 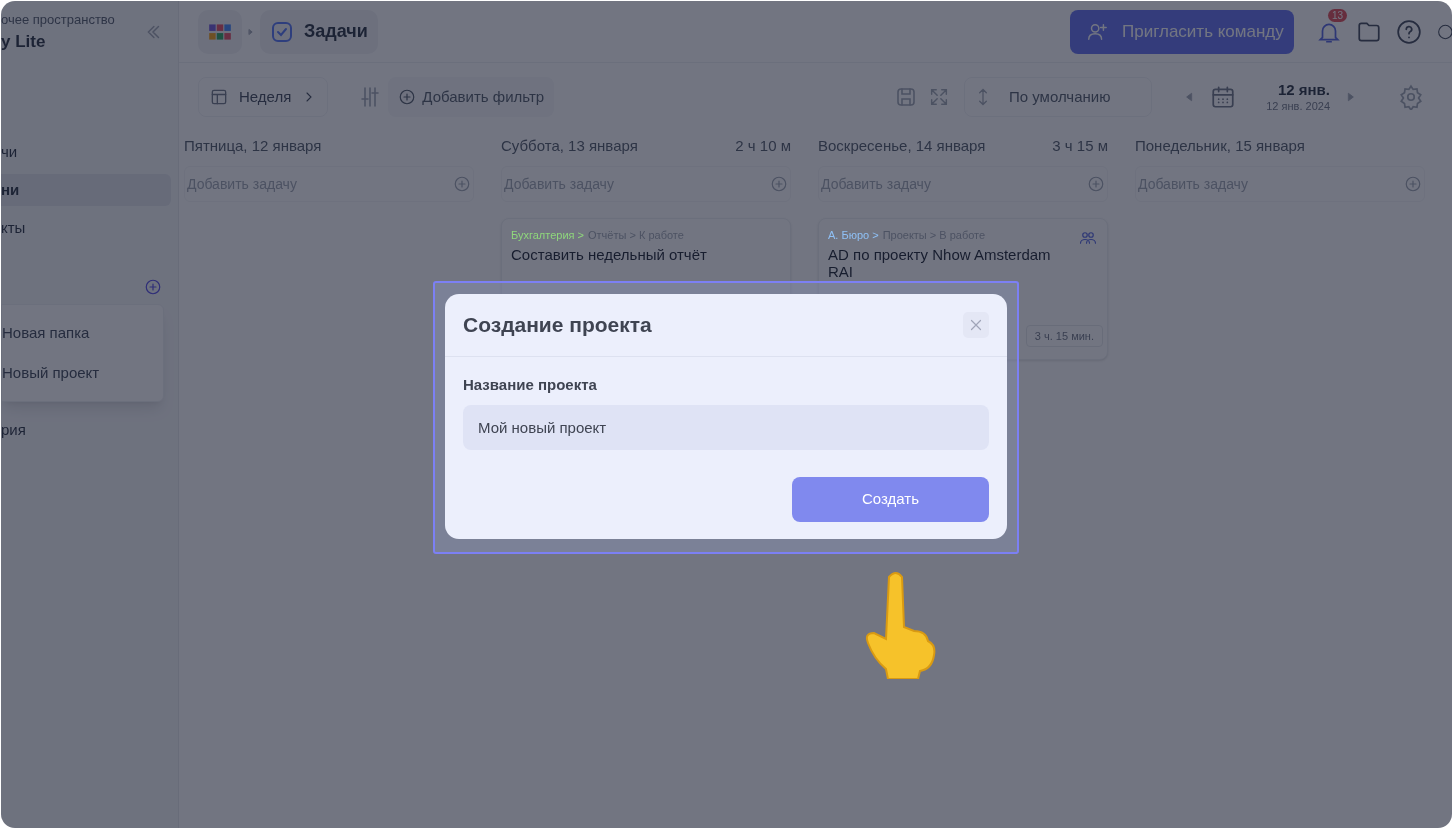 What do you see at coordinates (253, 145) in the screenshot?
I see `column-title: Пятница, 12 января` at bounding box center [253, 145].